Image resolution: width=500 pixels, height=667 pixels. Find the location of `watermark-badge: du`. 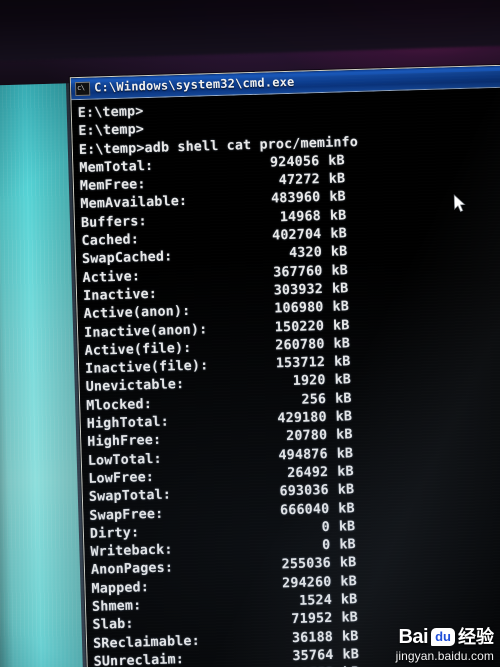

watermark-badge: du is located at coordinates (443, 637).